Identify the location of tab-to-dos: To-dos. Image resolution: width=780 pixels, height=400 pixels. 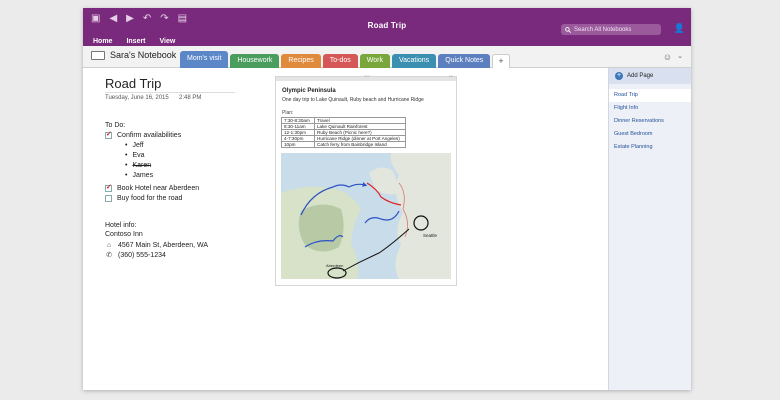
(340, 61).